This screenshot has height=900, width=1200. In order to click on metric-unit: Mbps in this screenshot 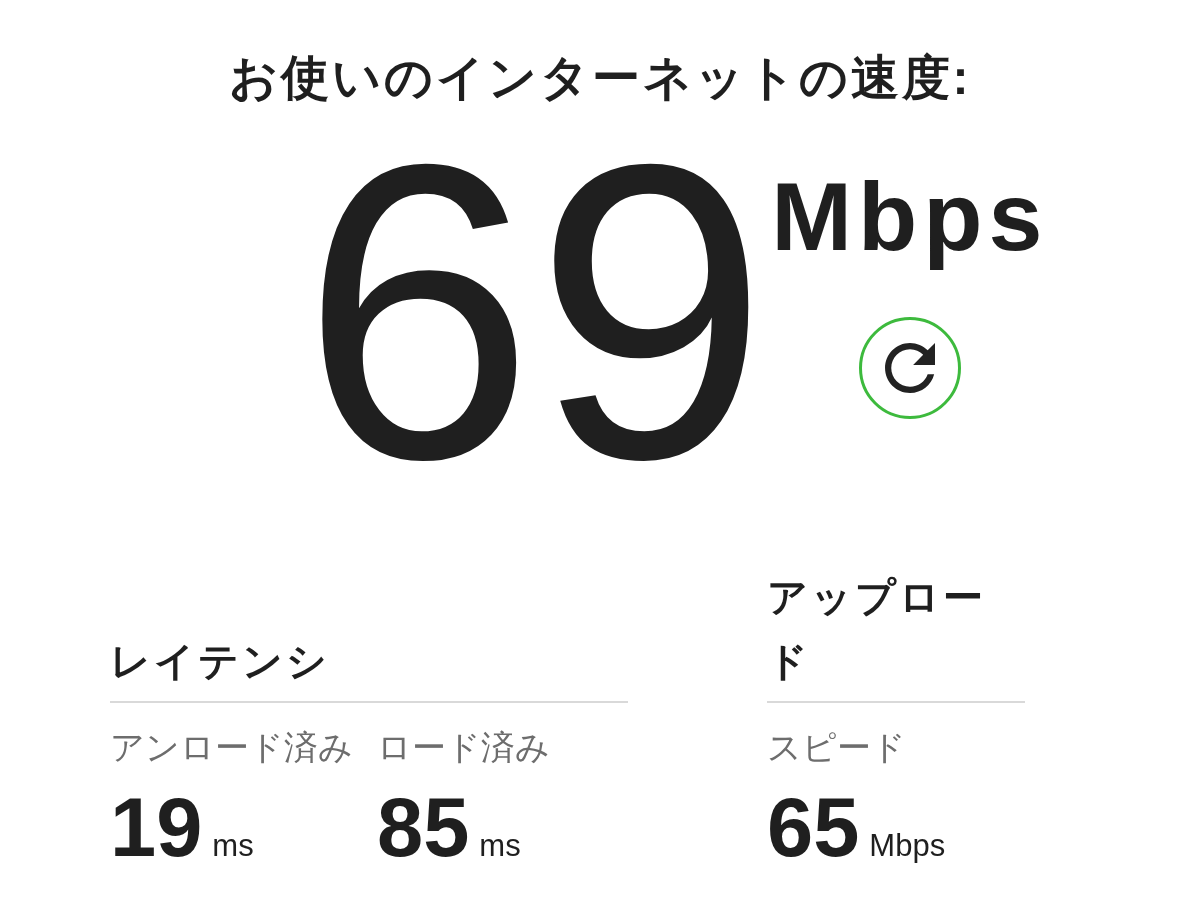, I will do `click(907, 846)`.